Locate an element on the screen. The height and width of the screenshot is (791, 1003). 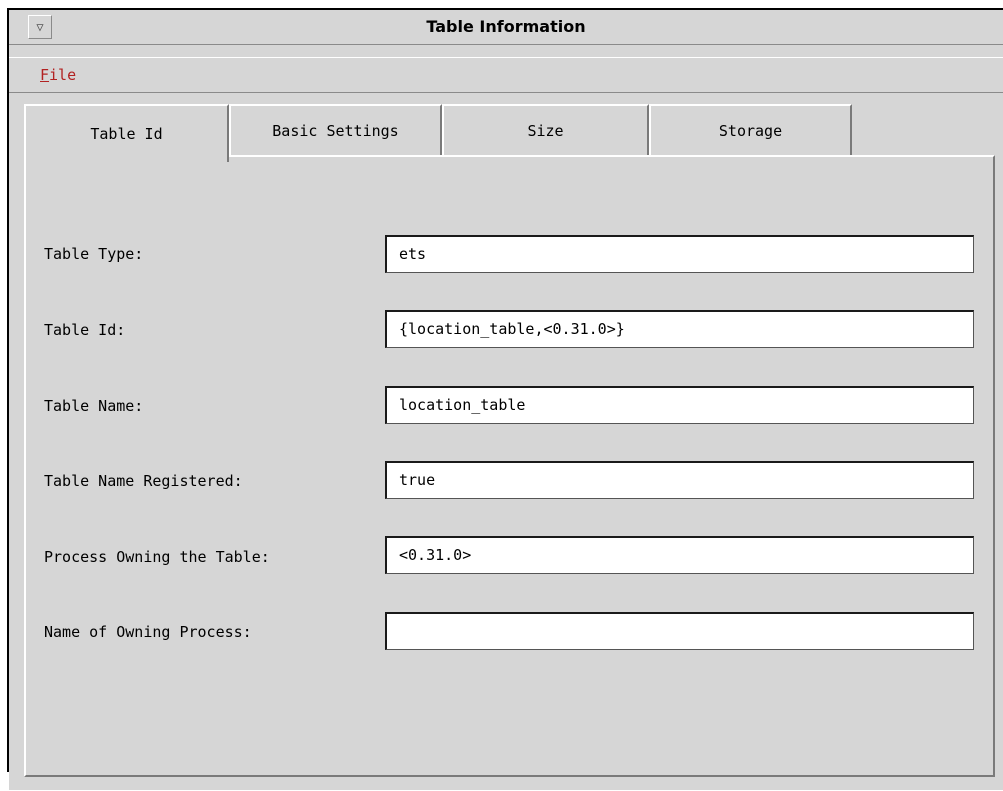
window-menu-button: ▽ is located at coordinates (40, 27).